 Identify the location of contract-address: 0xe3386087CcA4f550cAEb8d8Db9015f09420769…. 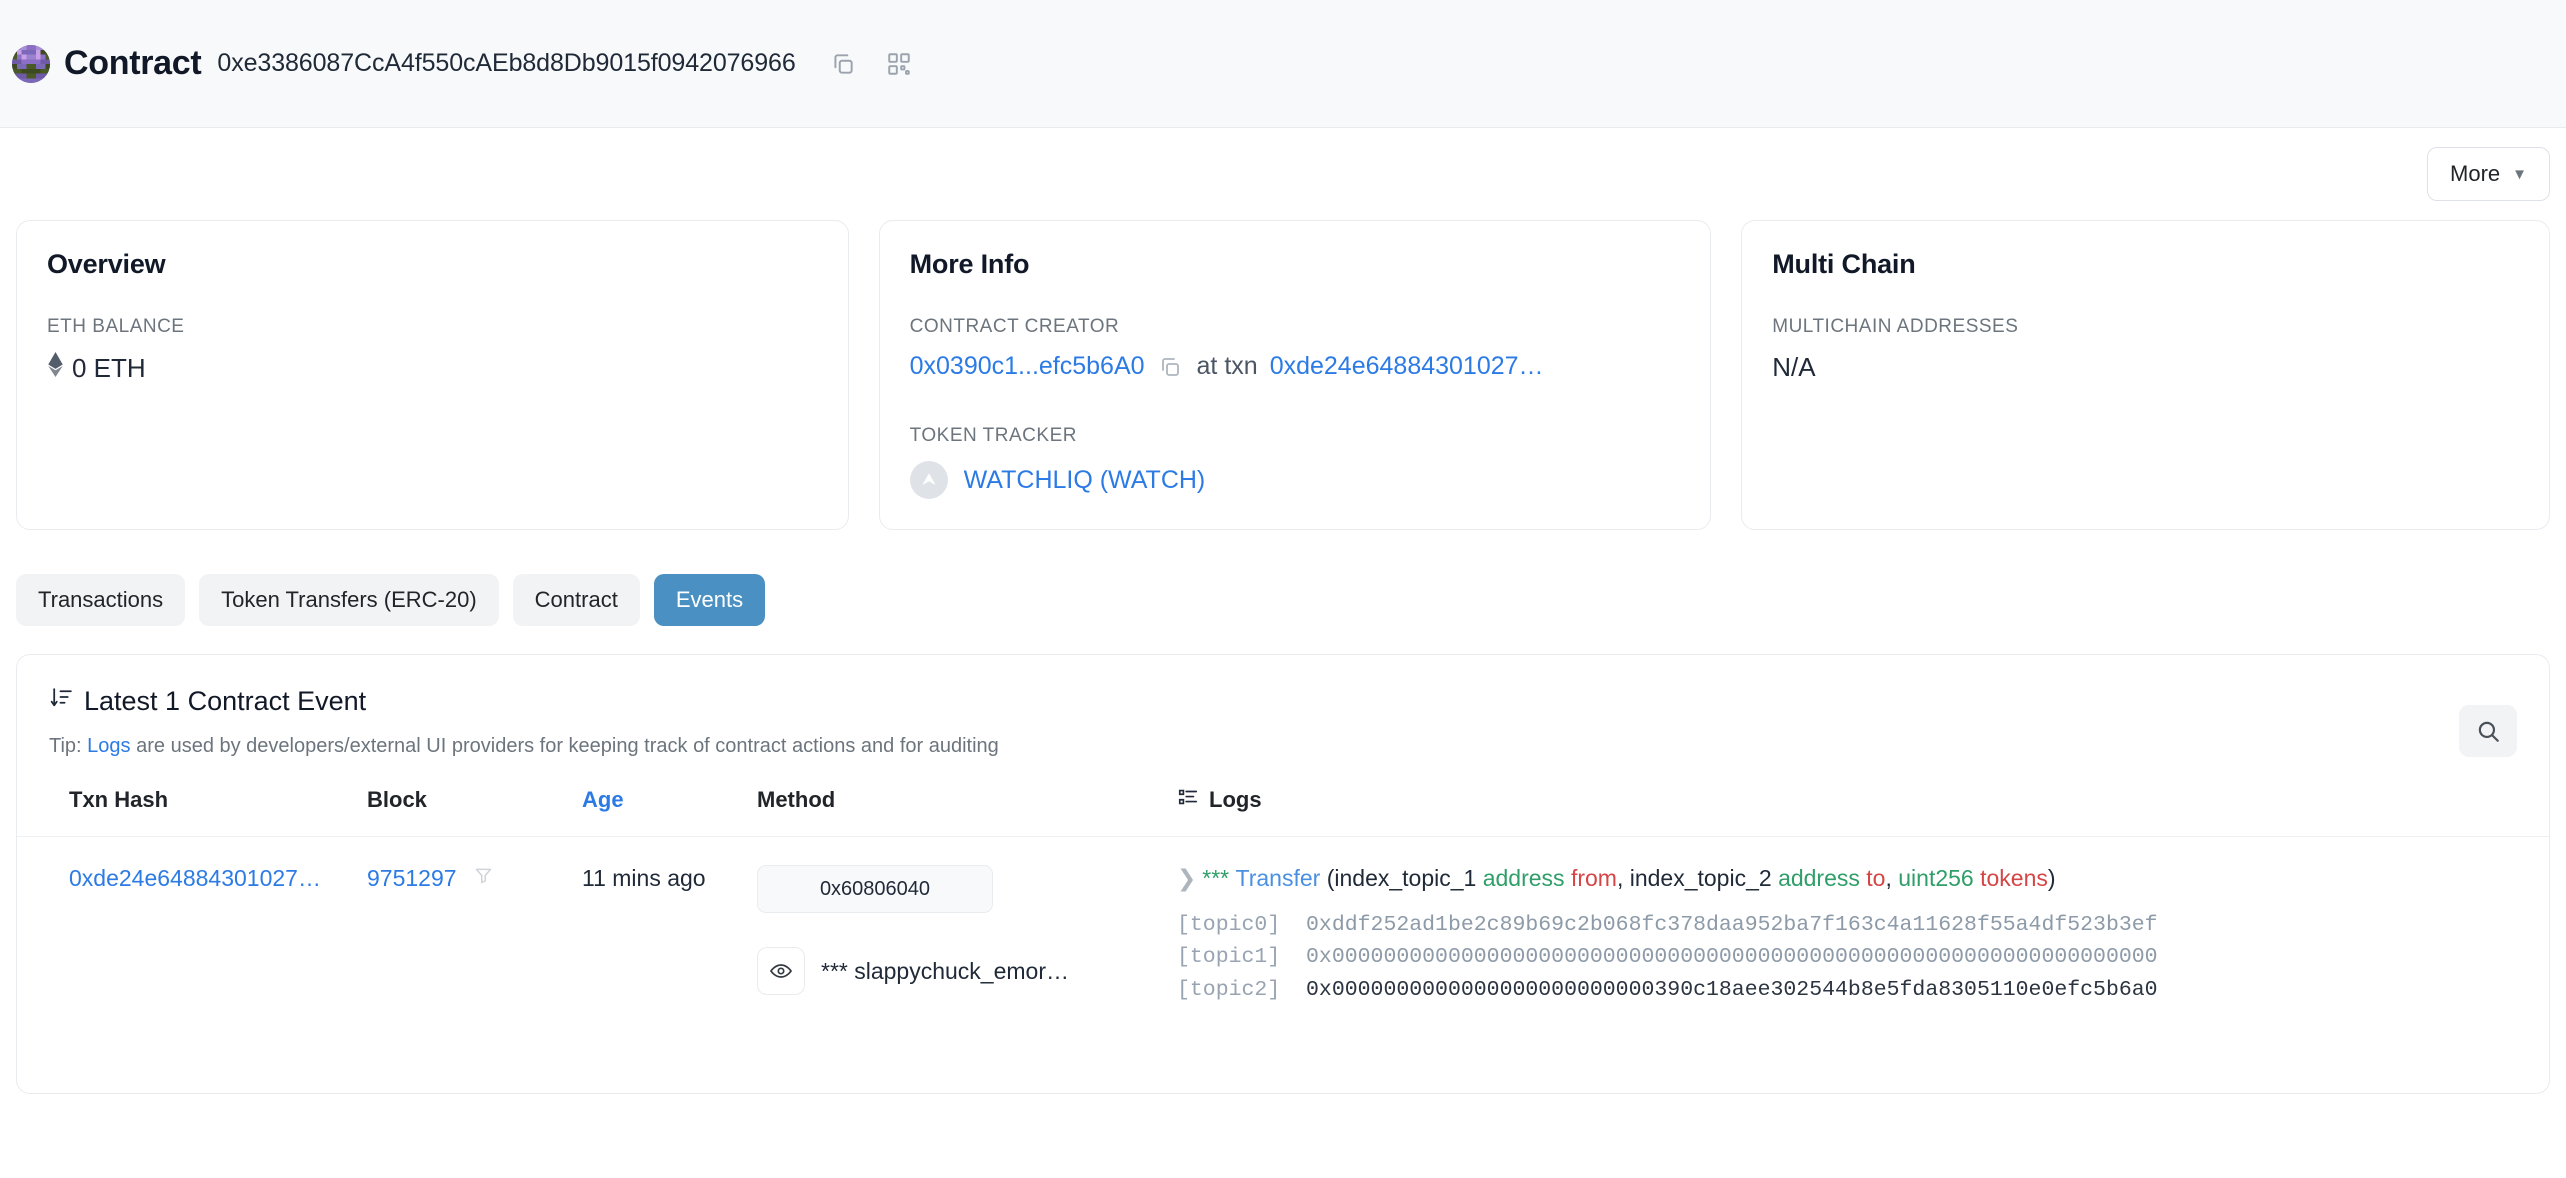
(506, 63).